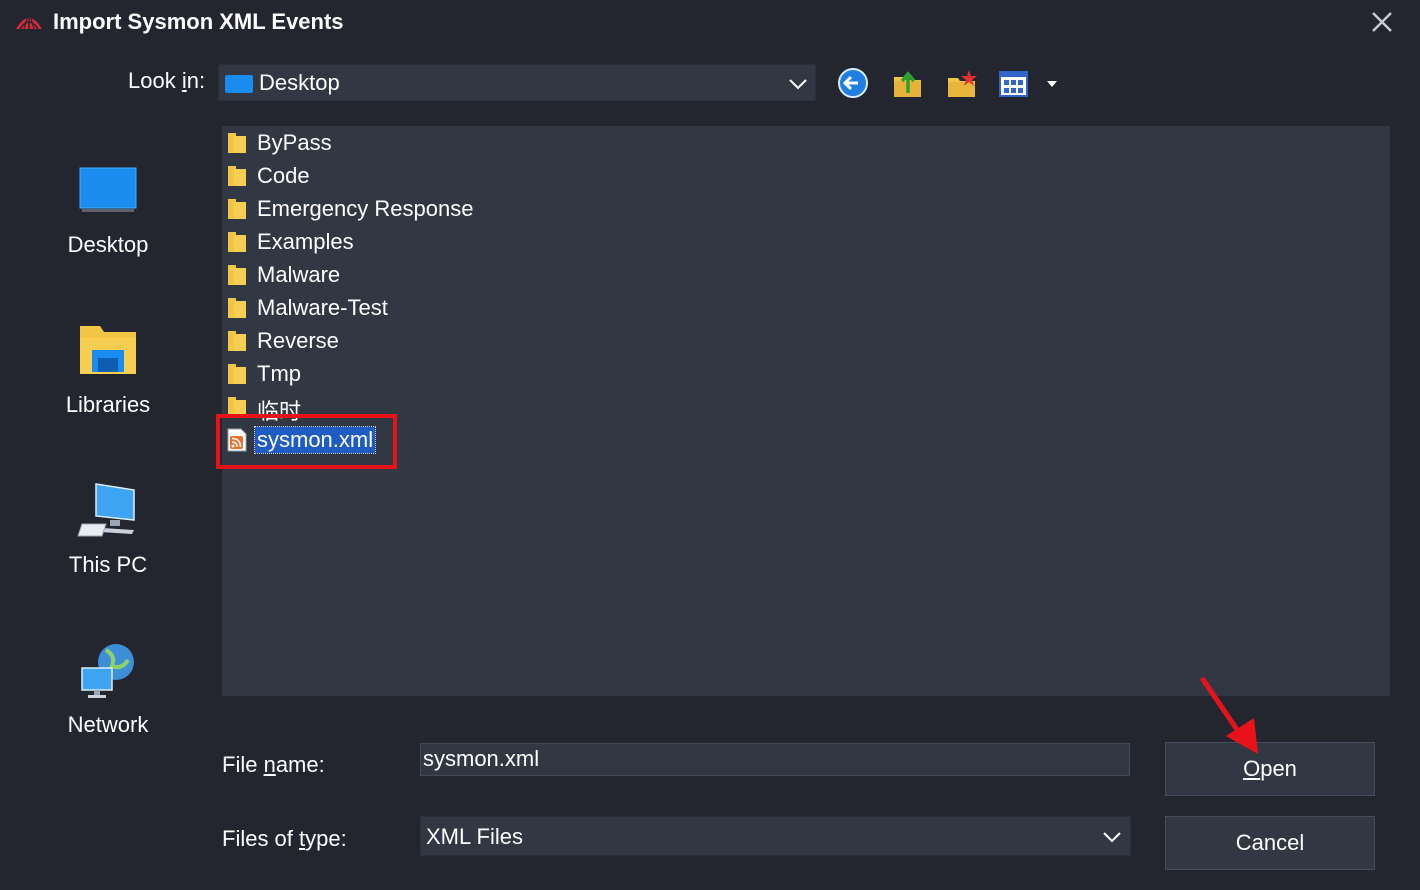  What do you see at coordinates (298, 340) in the screenshot?
I see `file-name: Reverse` at bounding box center [298, 340].